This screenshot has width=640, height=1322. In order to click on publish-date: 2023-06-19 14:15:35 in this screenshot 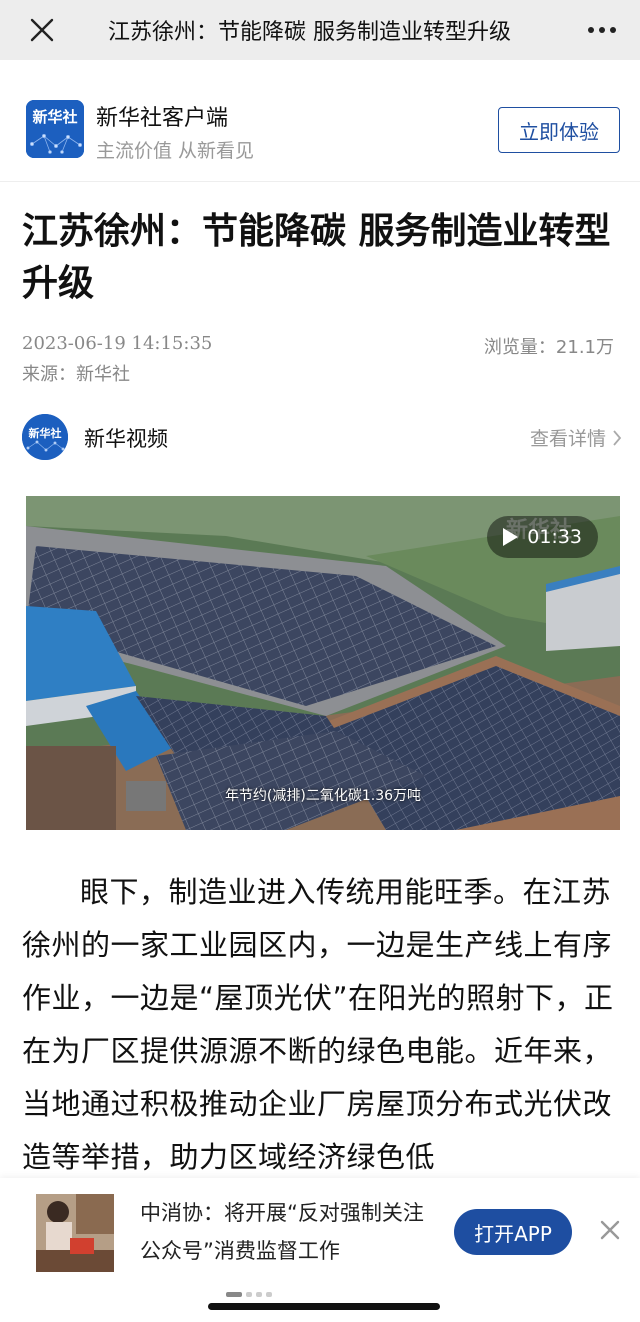, I will do `click(117, 343)`.